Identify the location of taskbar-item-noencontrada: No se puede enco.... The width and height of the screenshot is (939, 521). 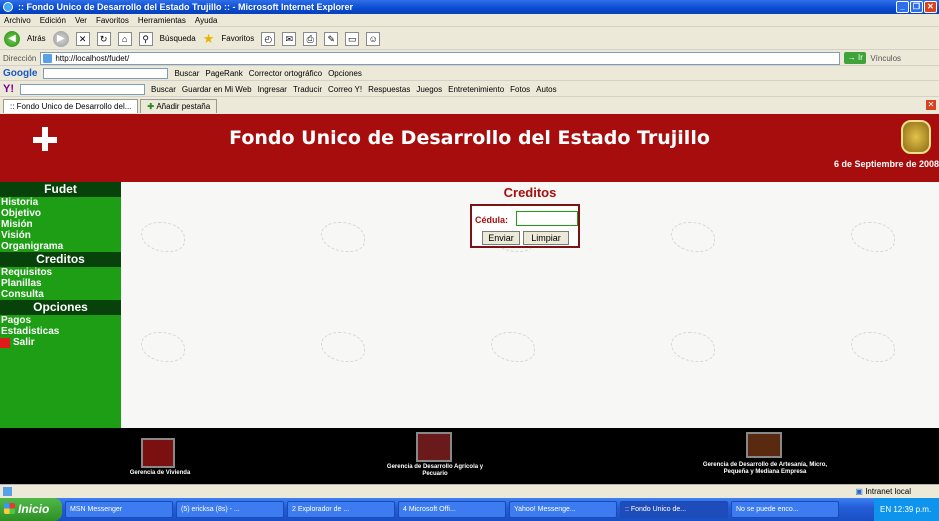
(785, 509).